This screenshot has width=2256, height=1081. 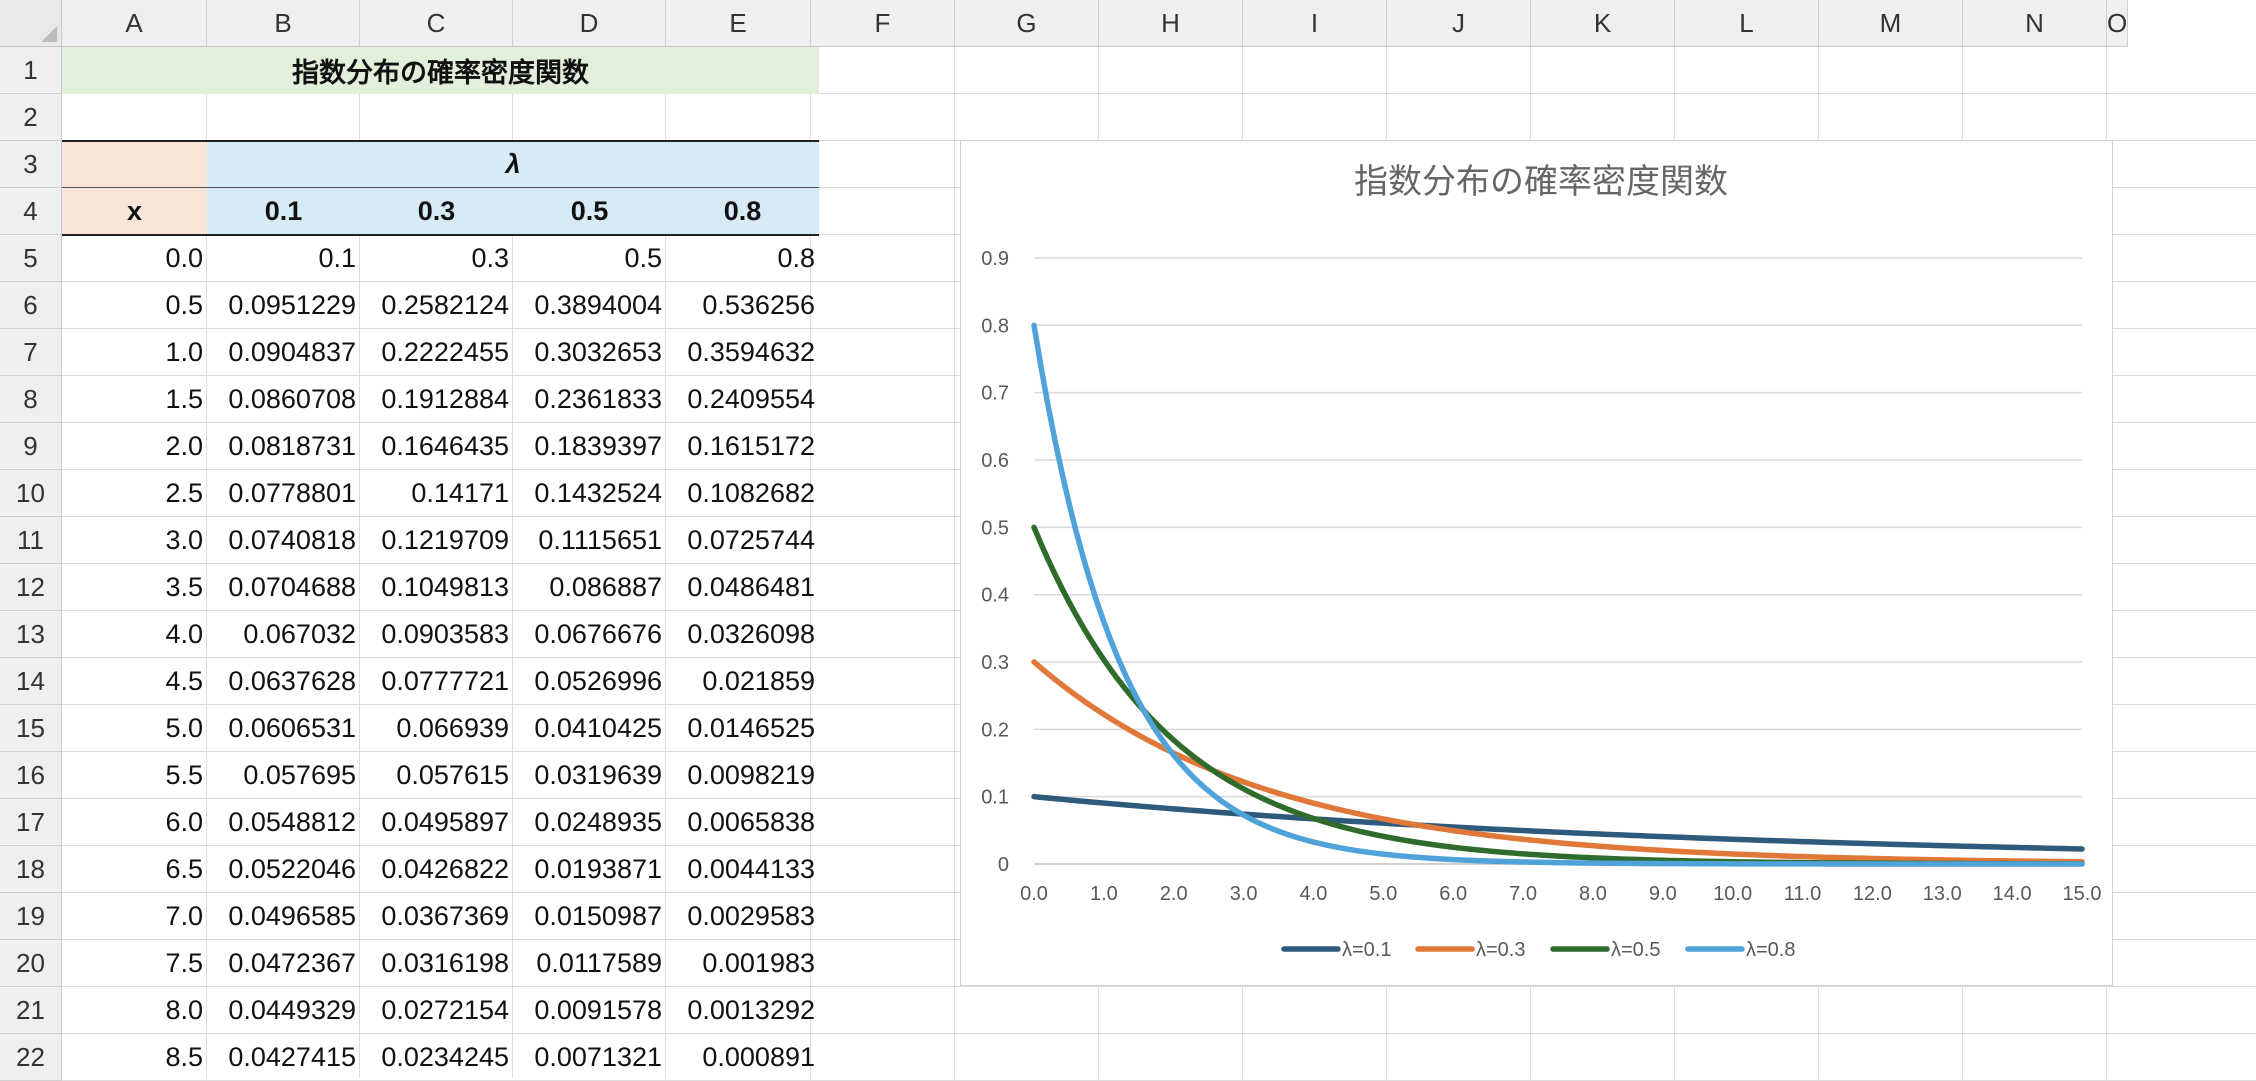 What do you see at coordinates (31, 822) in the screenshot?
I see `row-header-17: 17` at bounding box center [31, 822].